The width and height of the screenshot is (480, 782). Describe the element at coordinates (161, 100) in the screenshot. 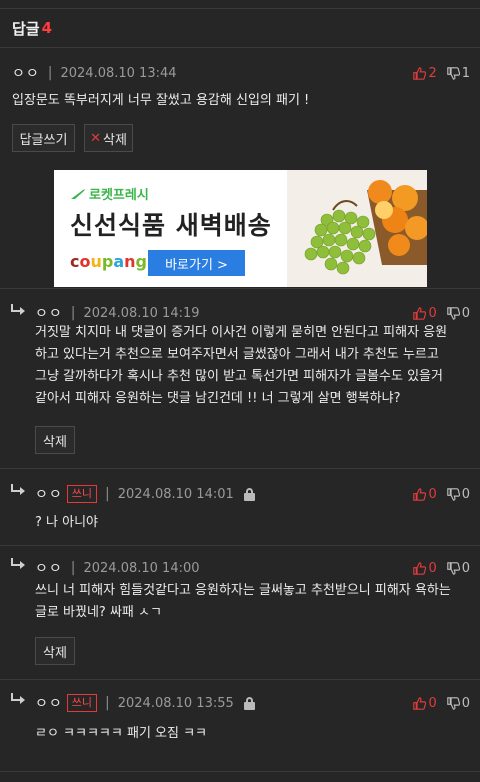

I see `comment-text: 입장문도 똑부러지게 너무 잘썼고 용감해 신입의 패기 !` at that location.